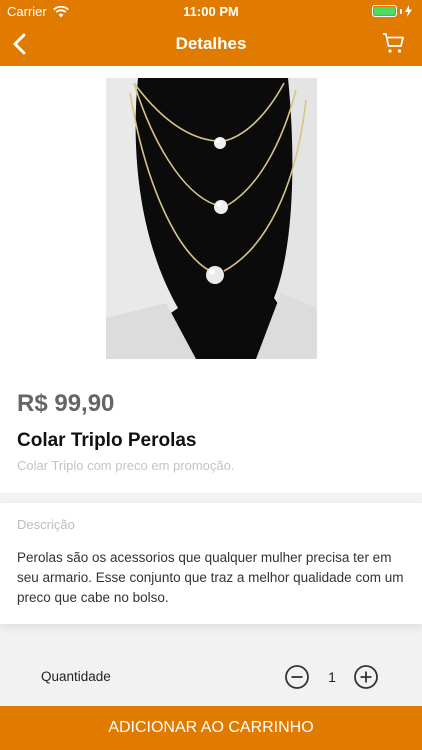 The height and width of the screenshot is (750, 422). I want to click on header-bar: Carrier 11:00 PM Detalhes, so click(211, 33).